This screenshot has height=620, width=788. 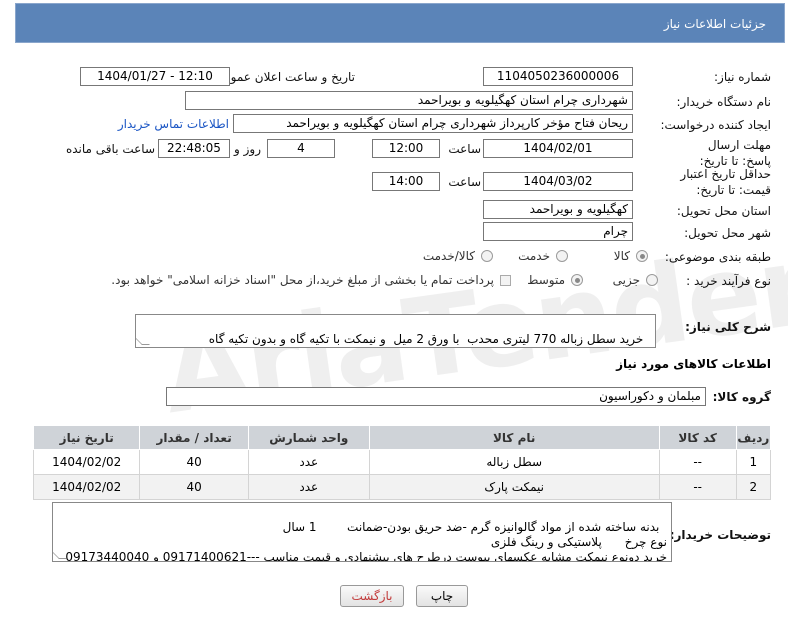 What do you see at coordinates (558, 148) in the screenshot?
I see `deadline-date-field: 1404/02/01` at bounding box center [558, 148].